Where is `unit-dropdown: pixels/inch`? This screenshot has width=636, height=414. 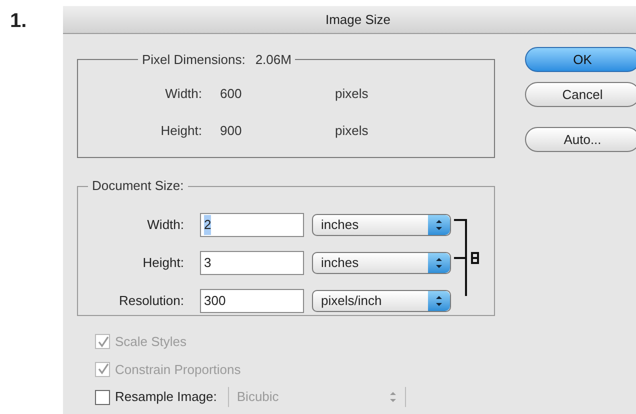
unit-dropdown: pixels/inch is located at coordinates (381, 301).